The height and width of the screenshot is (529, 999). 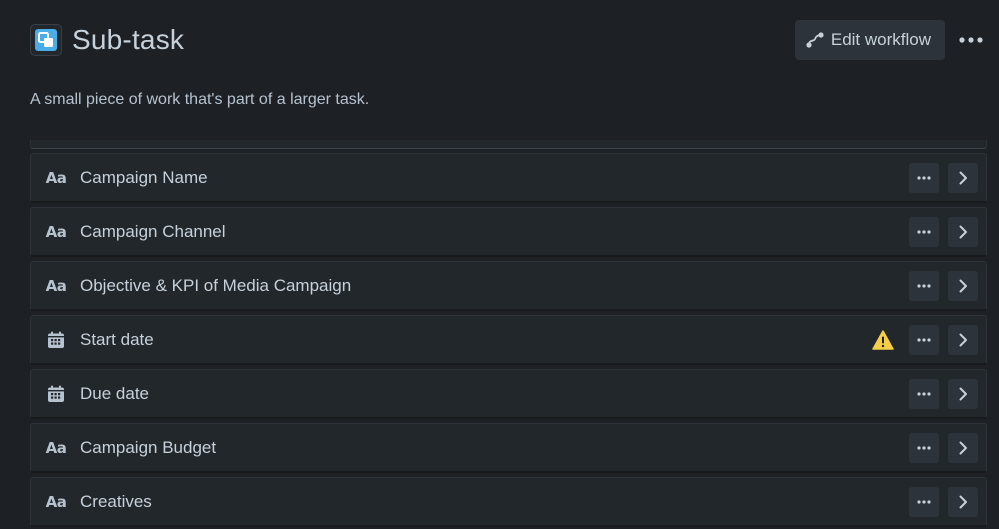 What do you see at coordinates (114, 393) in the screenshot?
I see `field-label: Due date` at bounding box center [114, 393].